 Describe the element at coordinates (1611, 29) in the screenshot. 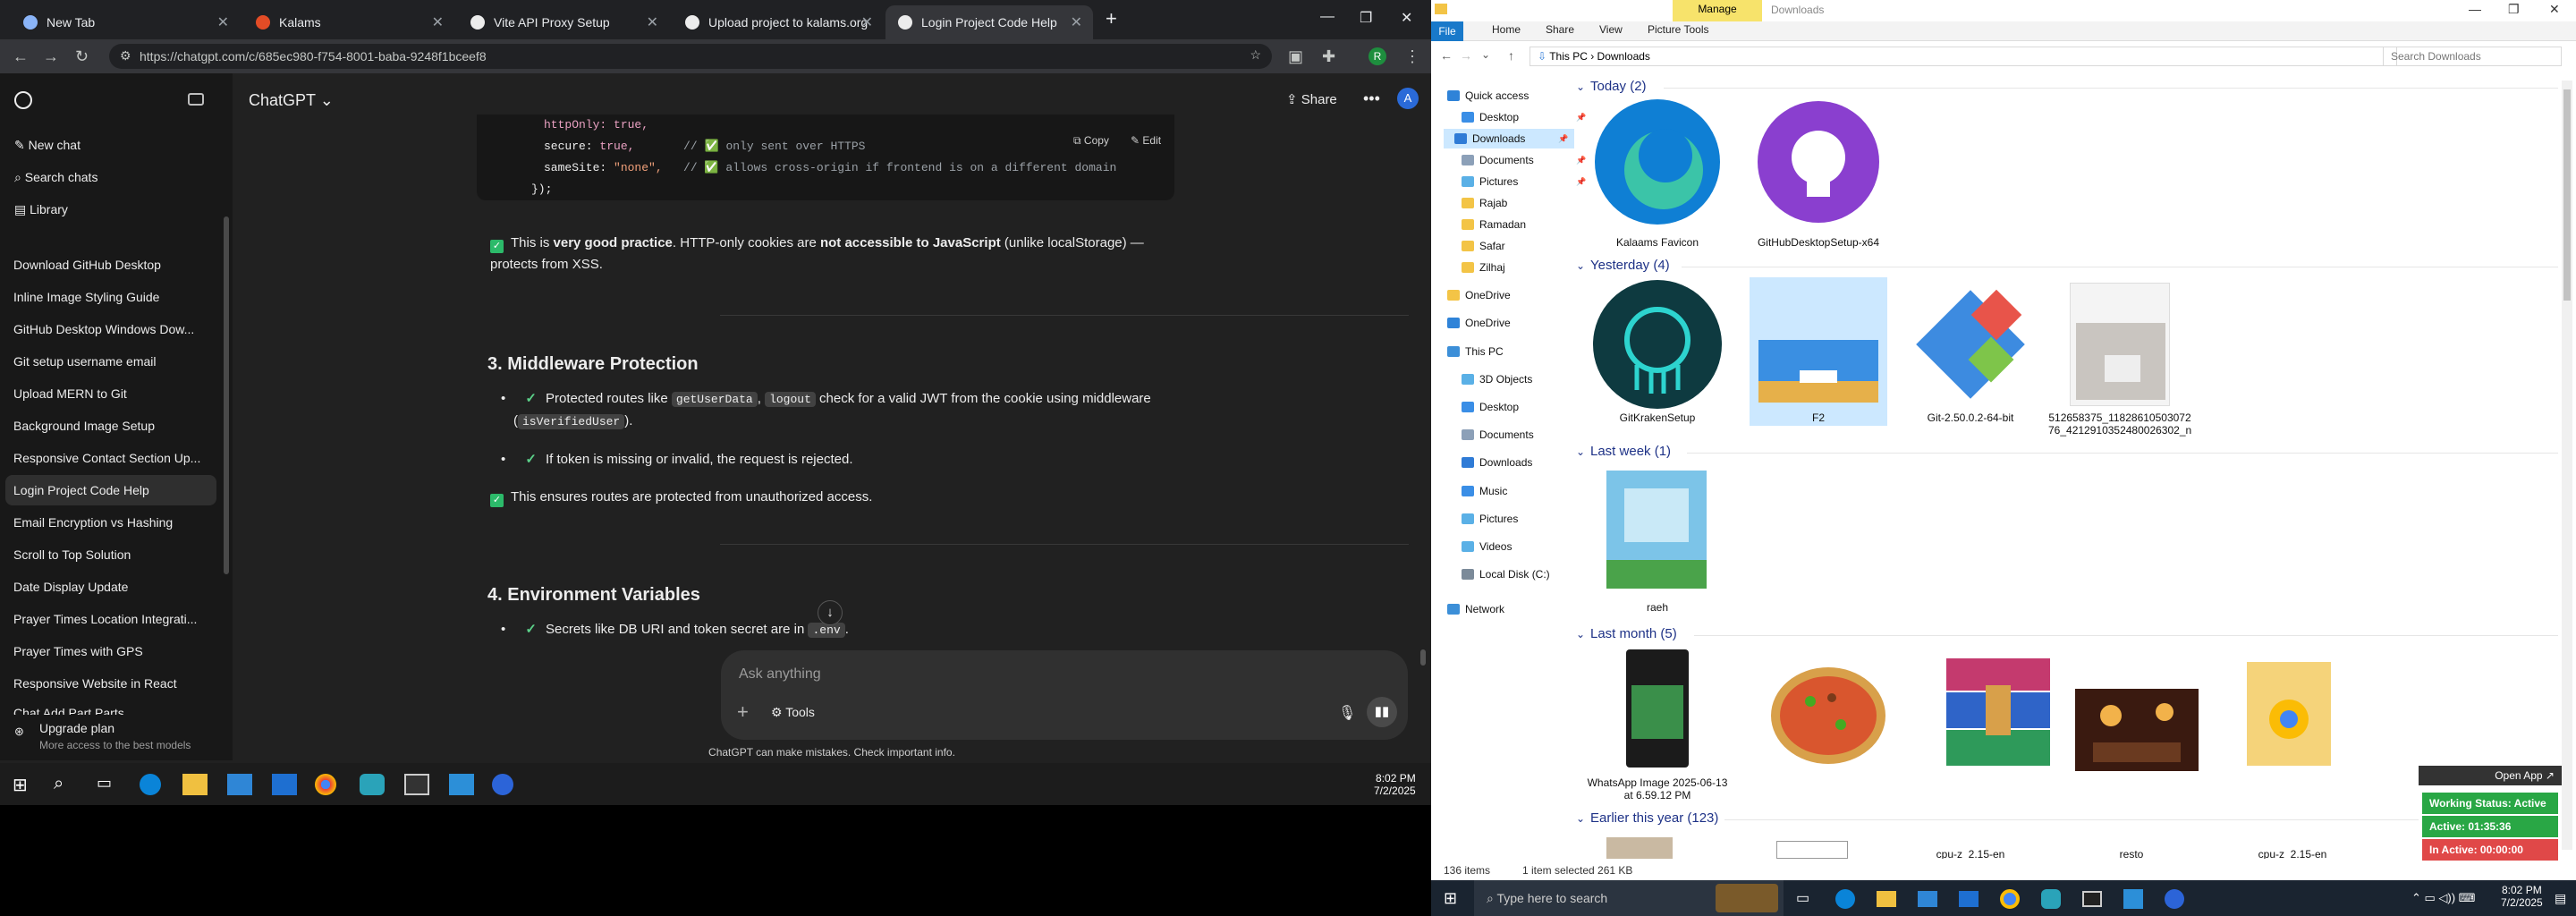

I see `view-tab: View` at that location.